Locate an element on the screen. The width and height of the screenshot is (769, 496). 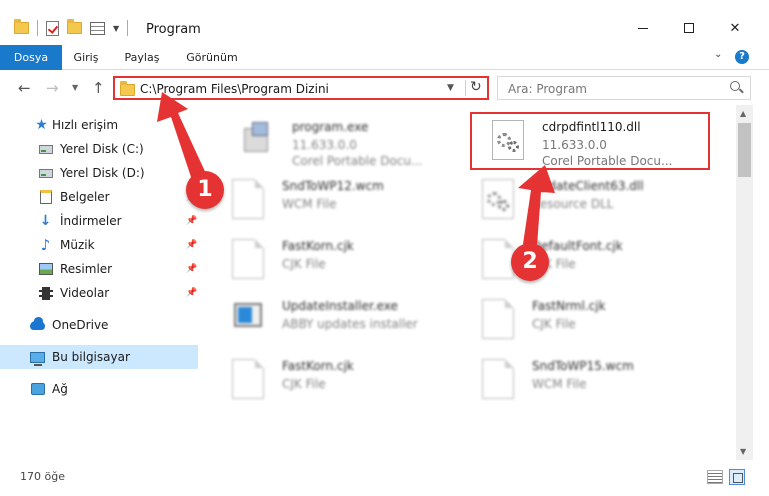
videos-icon is located at coordinates (45, 293).